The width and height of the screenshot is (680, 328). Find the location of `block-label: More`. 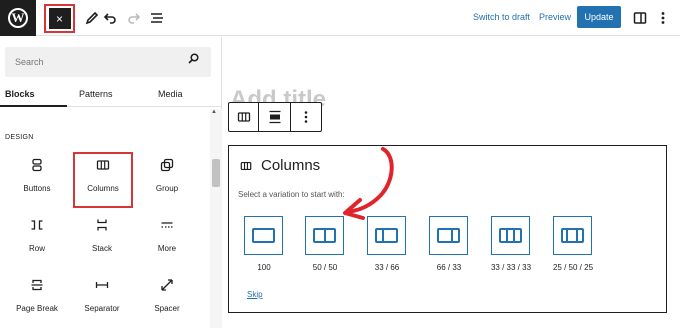

block-label: More is located at coordinates (167, 248).